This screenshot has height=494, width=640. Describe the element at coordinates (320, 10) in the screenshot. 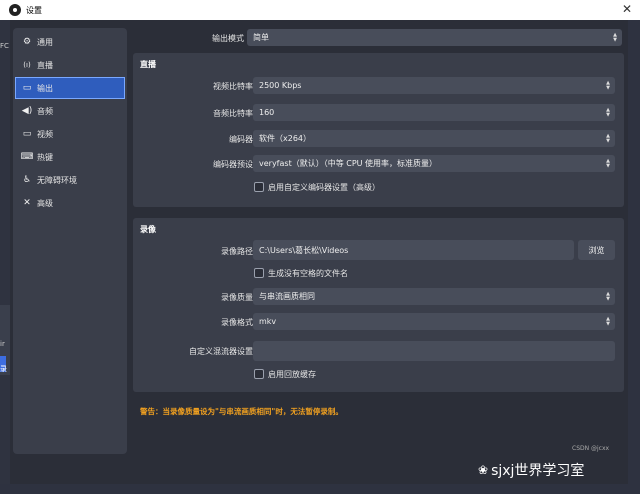

I see `title-bar: 设置 ✕` at that location.